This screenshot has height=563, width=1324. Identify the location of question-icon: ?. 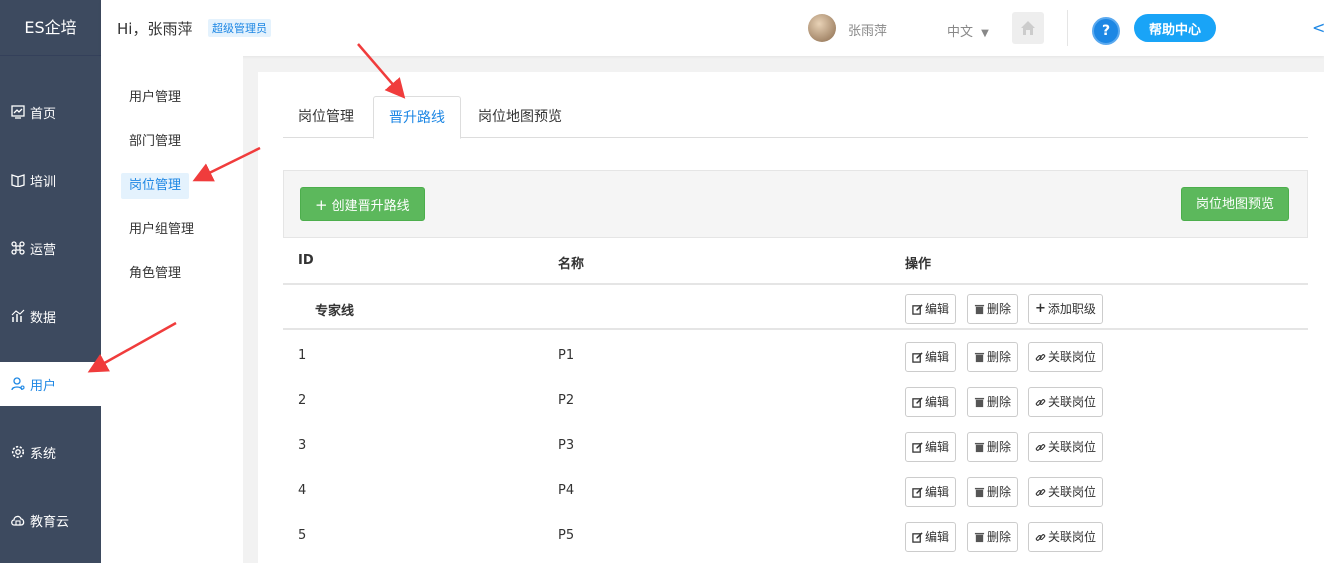
(1106, 31).